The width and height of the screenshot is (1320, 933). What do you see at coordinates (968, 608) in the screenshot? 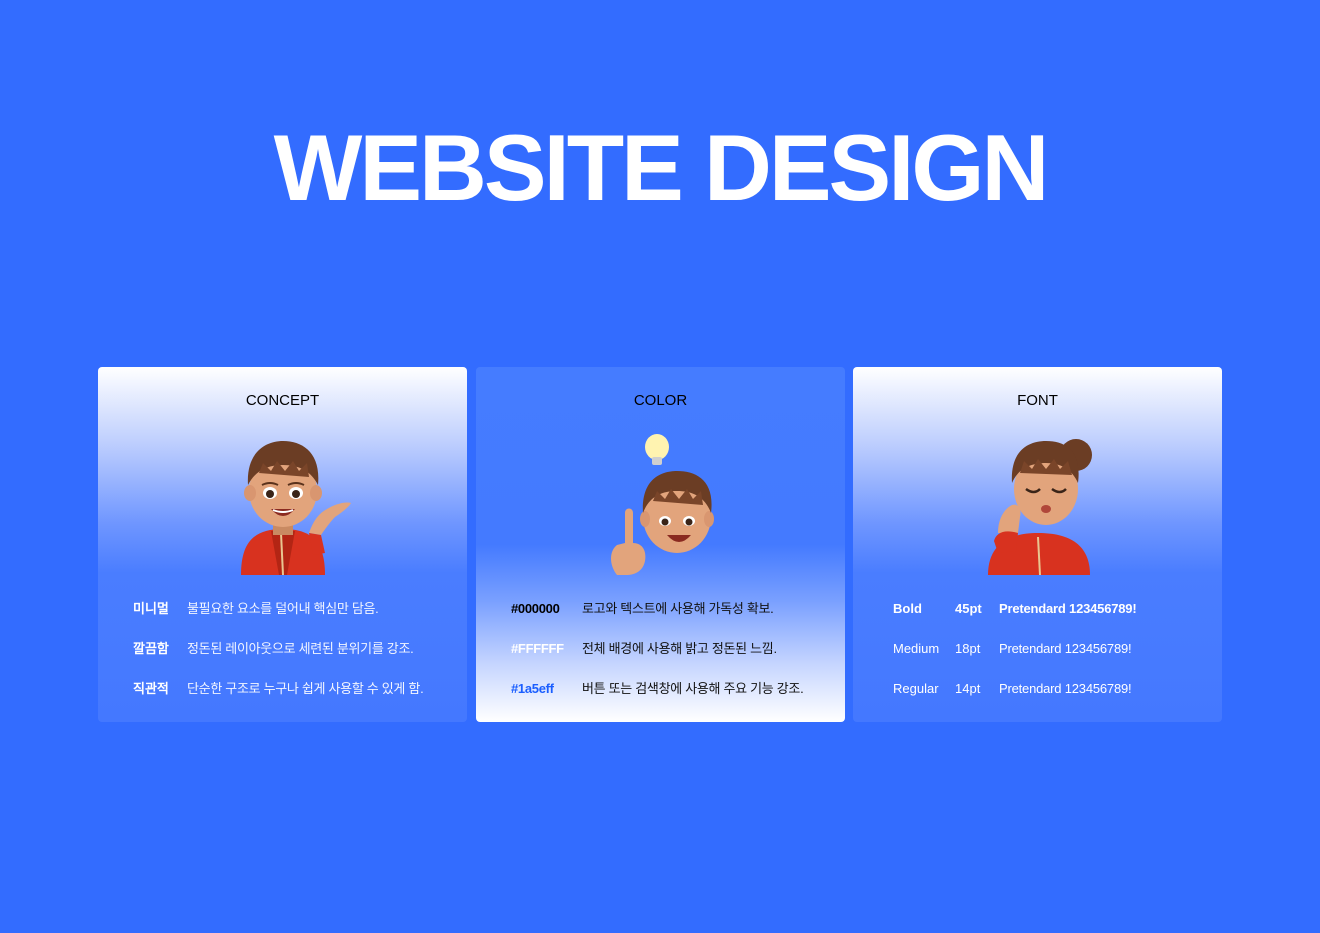
I see `font-size-label: 45pt` at bounding box center [968, 608].